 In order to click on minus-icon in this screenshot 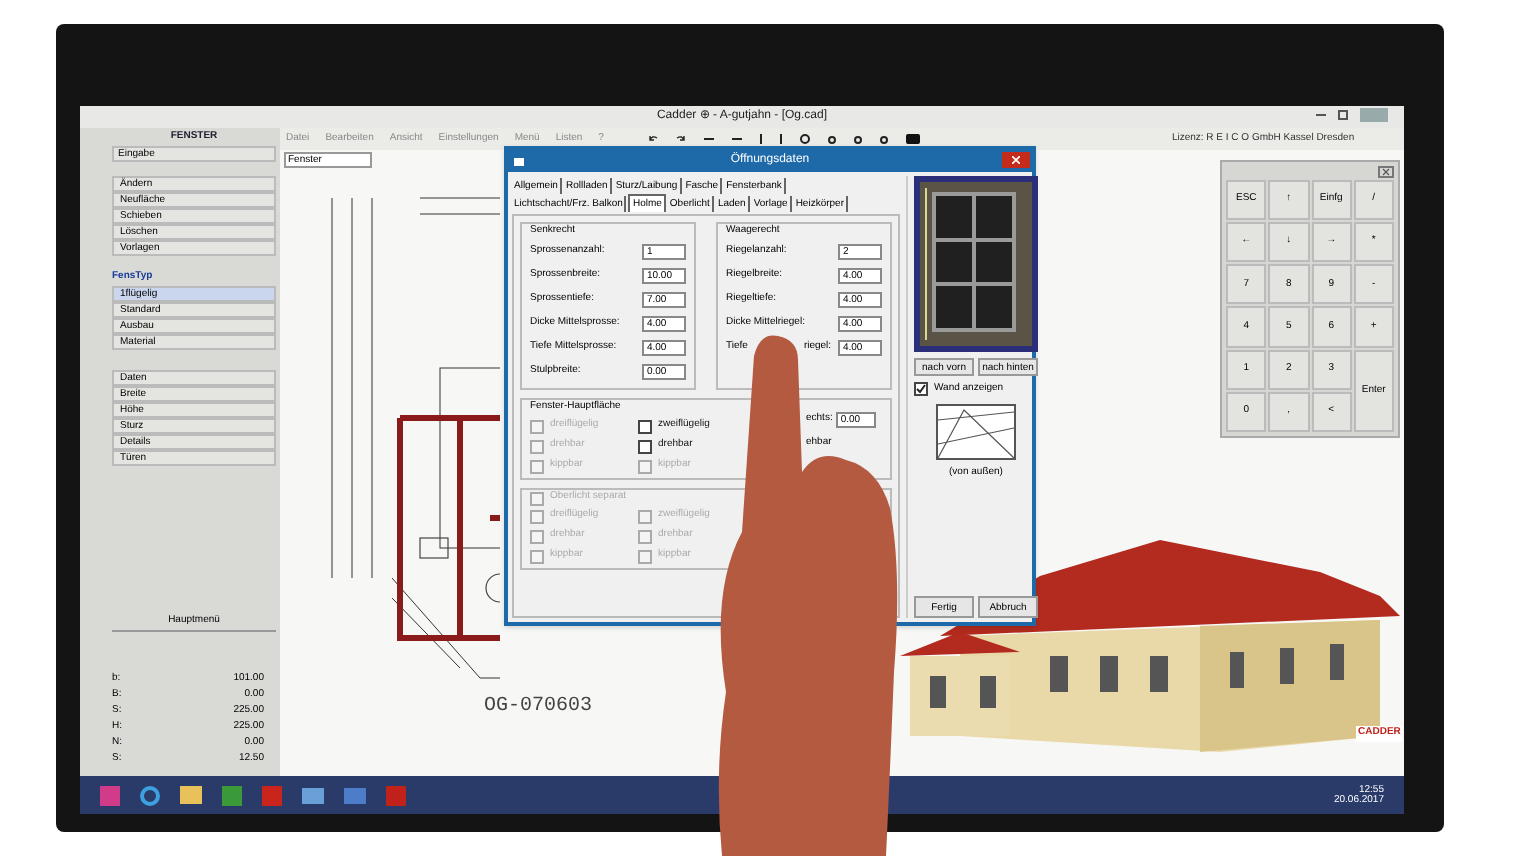, I will do `click(708, 139)`.